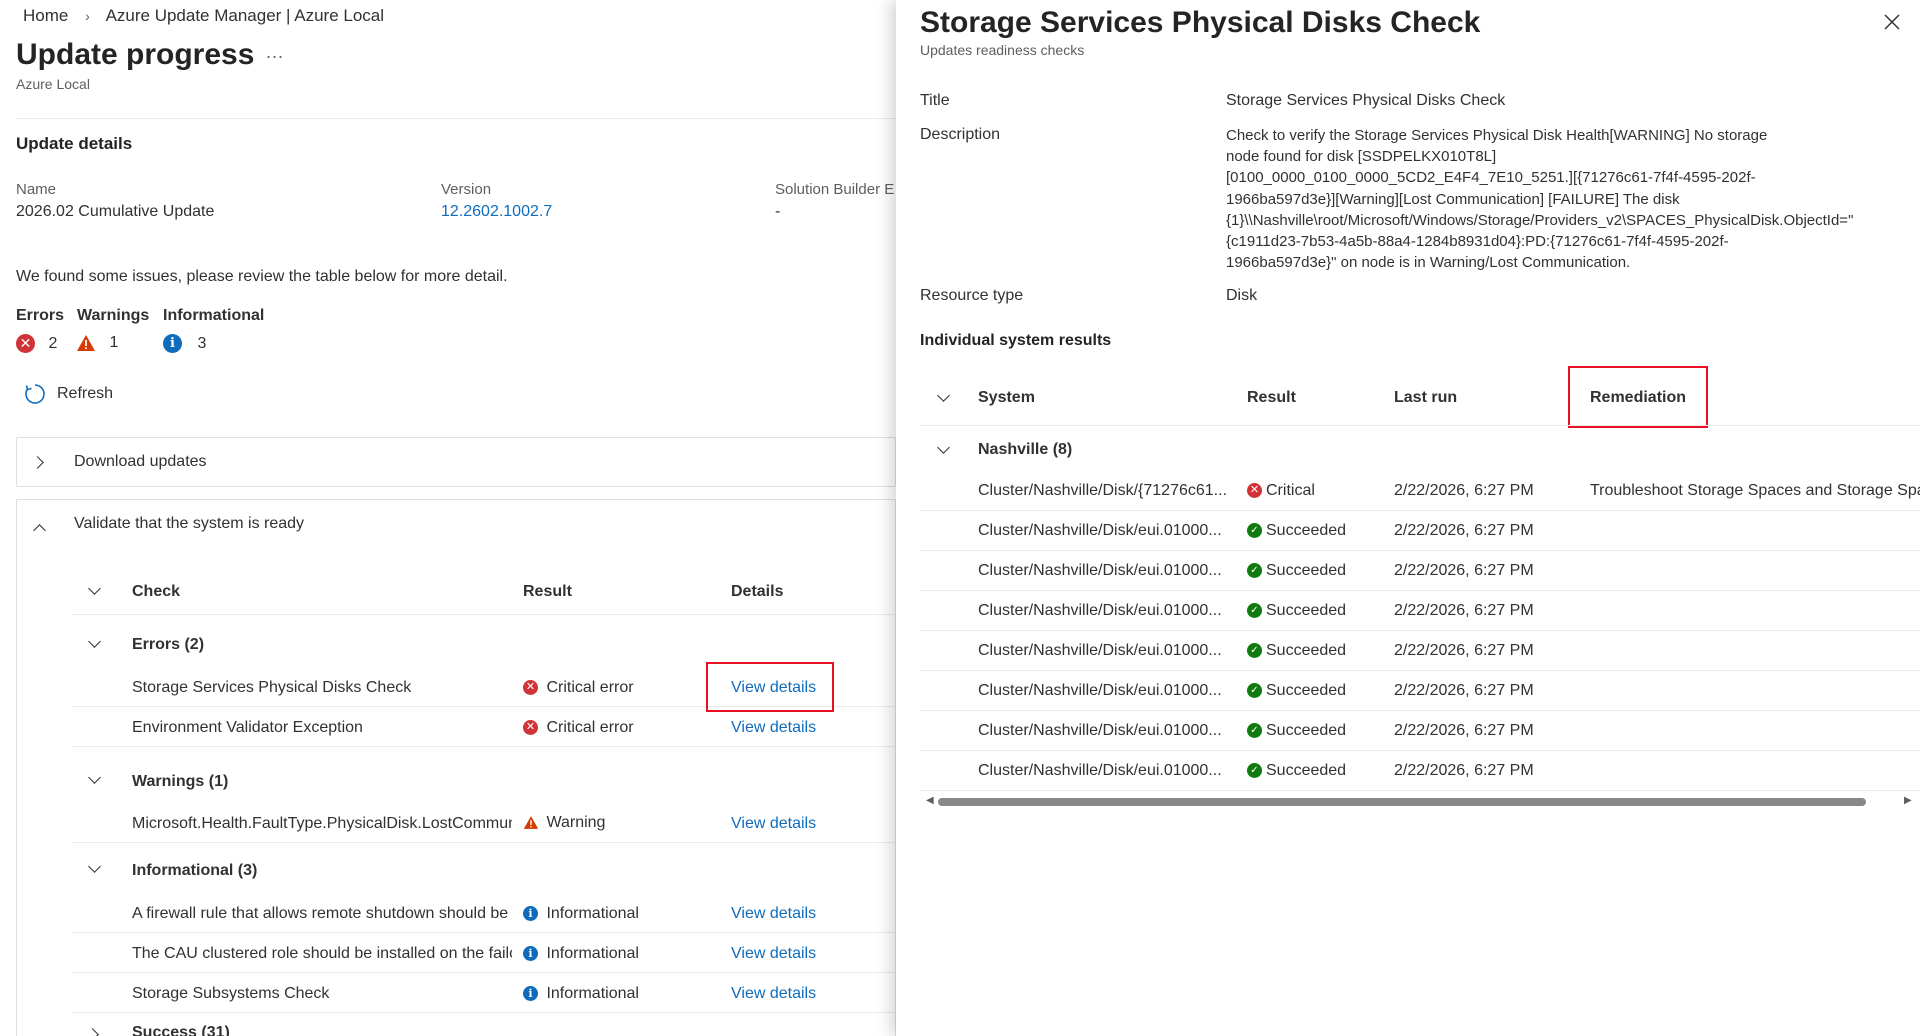 This screenshot has width=1920, height=1036. Describe the element at coordinates (180, 781) in the screenshot. I see `warnings-group-label: Warnings (1)` at that location.